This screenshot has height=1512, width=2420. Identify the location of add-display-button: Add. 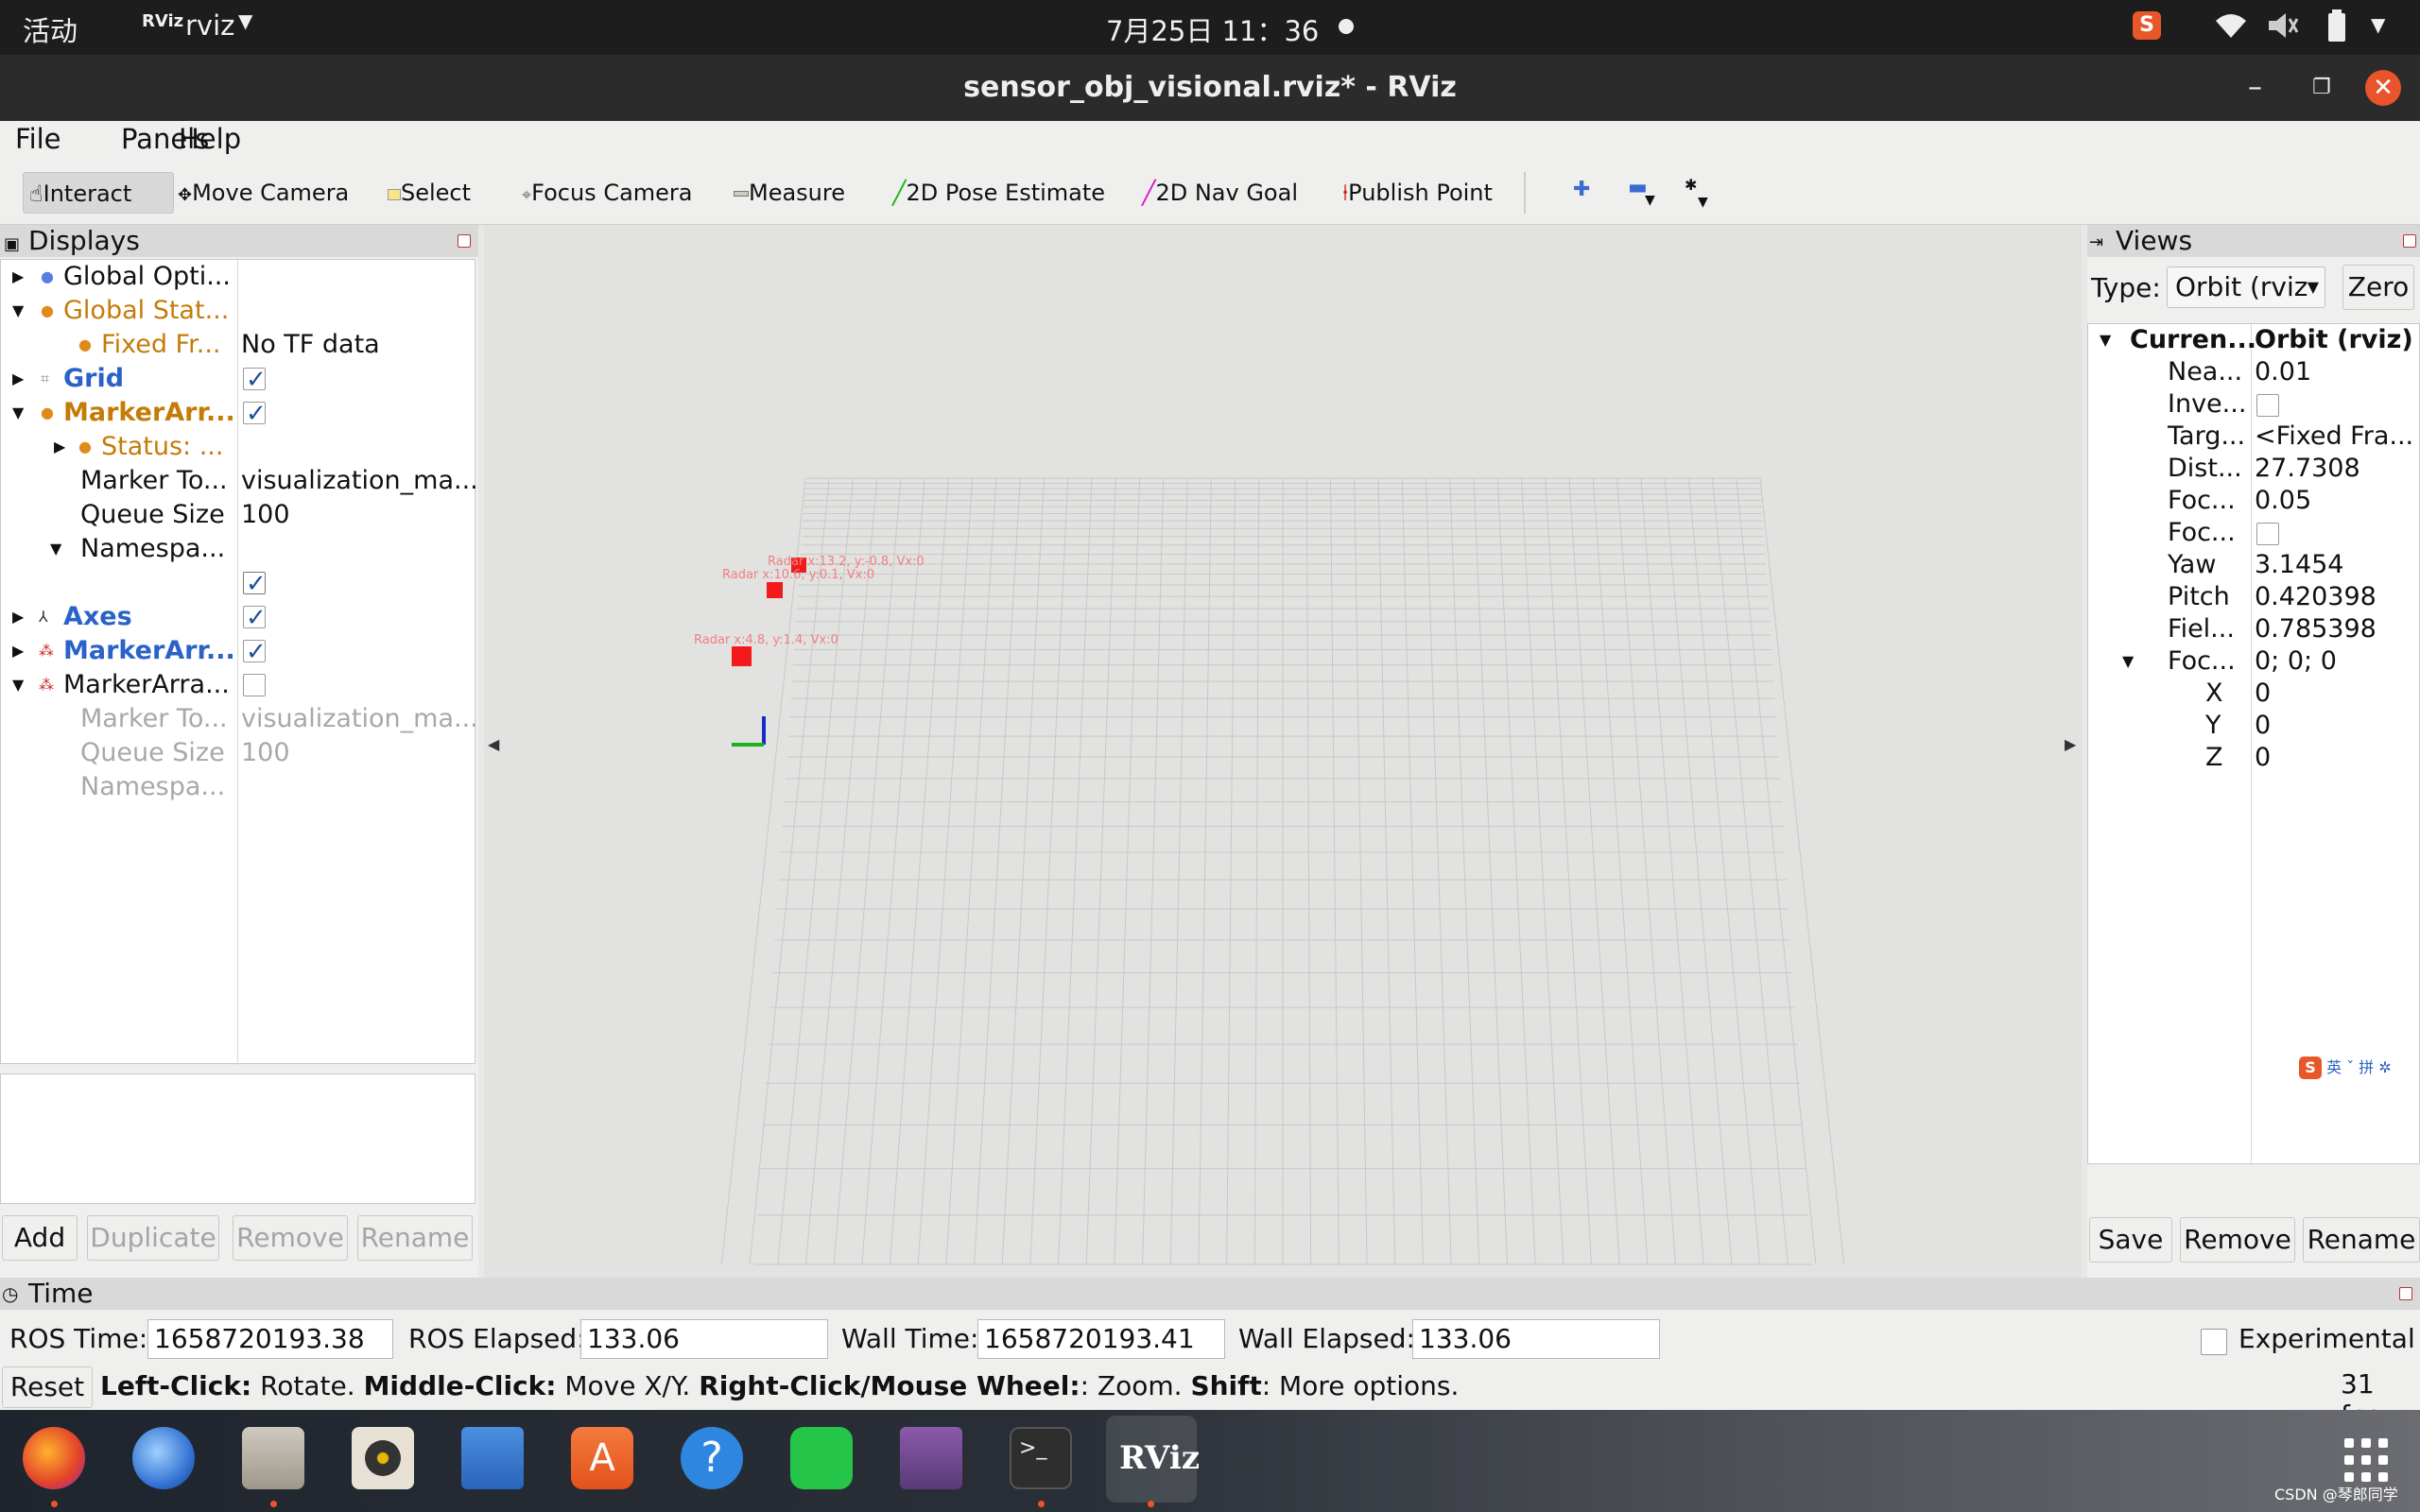
(40, 1238).